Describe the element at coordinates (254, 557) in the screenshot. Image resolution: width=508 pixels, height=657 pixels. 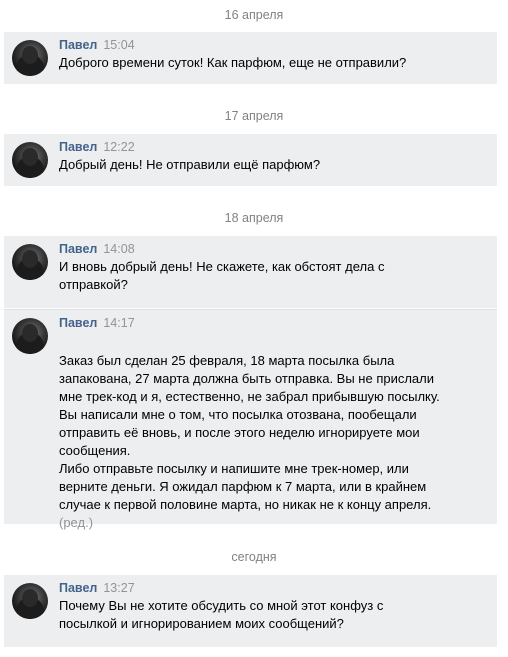
I see `date-separator: сегодня` at that location.